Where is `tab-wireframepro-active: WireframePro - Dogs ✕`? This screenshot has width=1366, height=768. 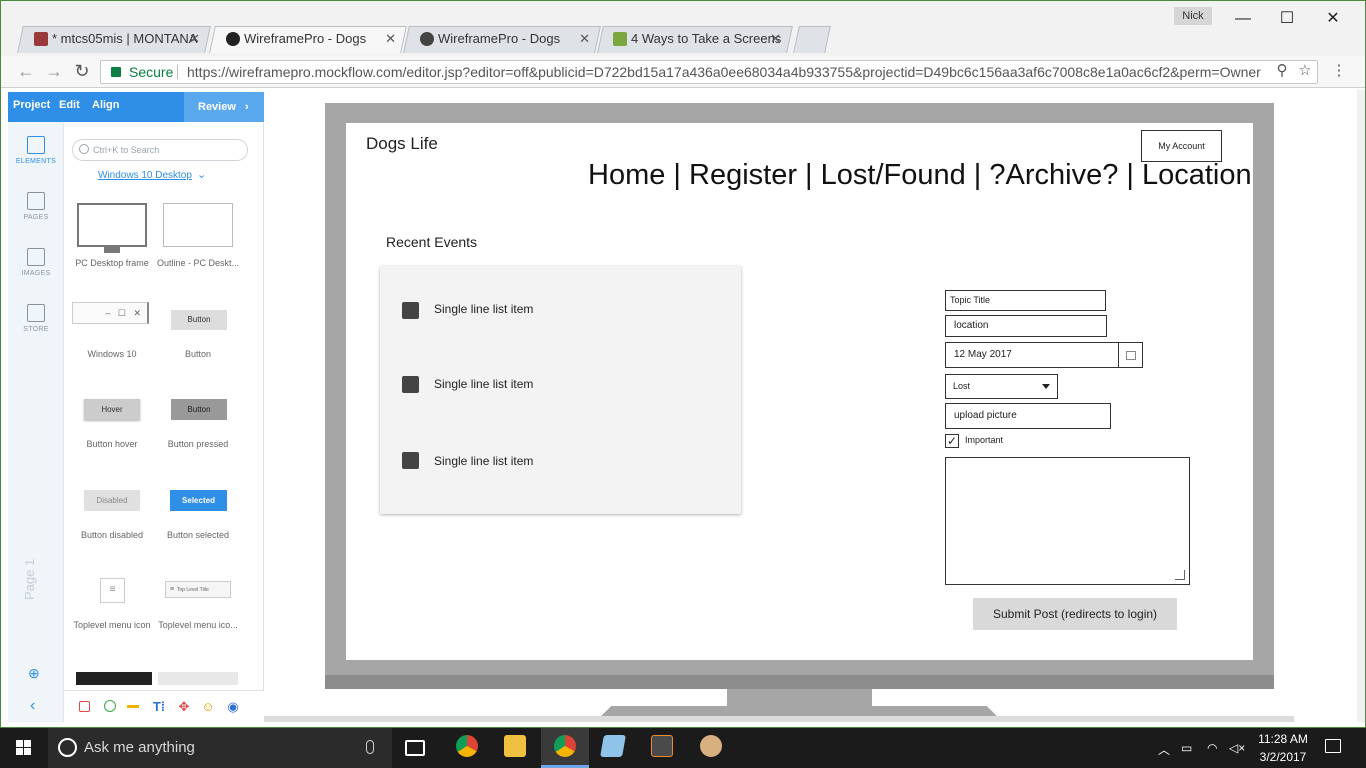
tab-wireframepro-active: WireframePro - Dogs ✕ is located at coordinates (308, 39).